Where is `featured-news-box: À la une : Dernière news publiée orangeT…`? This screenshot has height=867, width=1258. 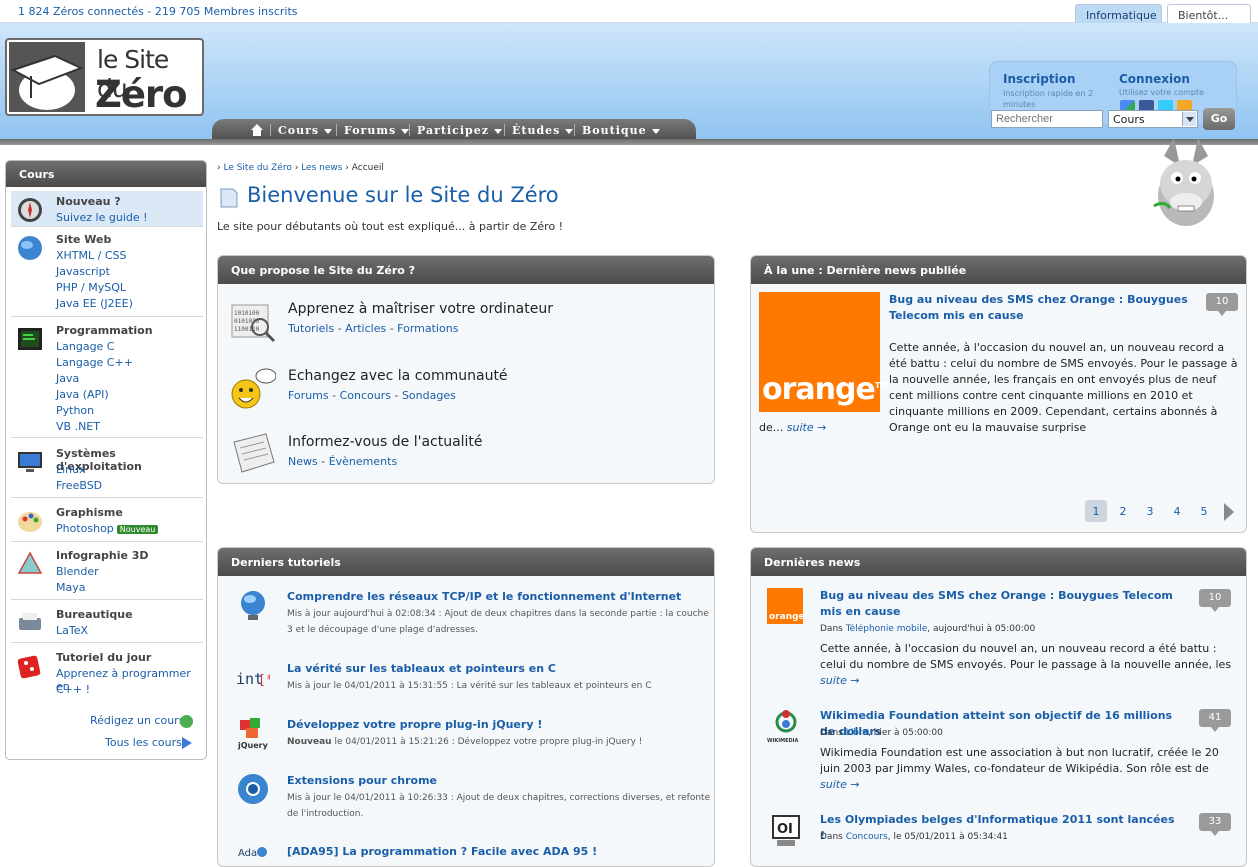
featured-news-box: À la une : Dernière news publiée orangeT… is located at coordinates (998, 394).